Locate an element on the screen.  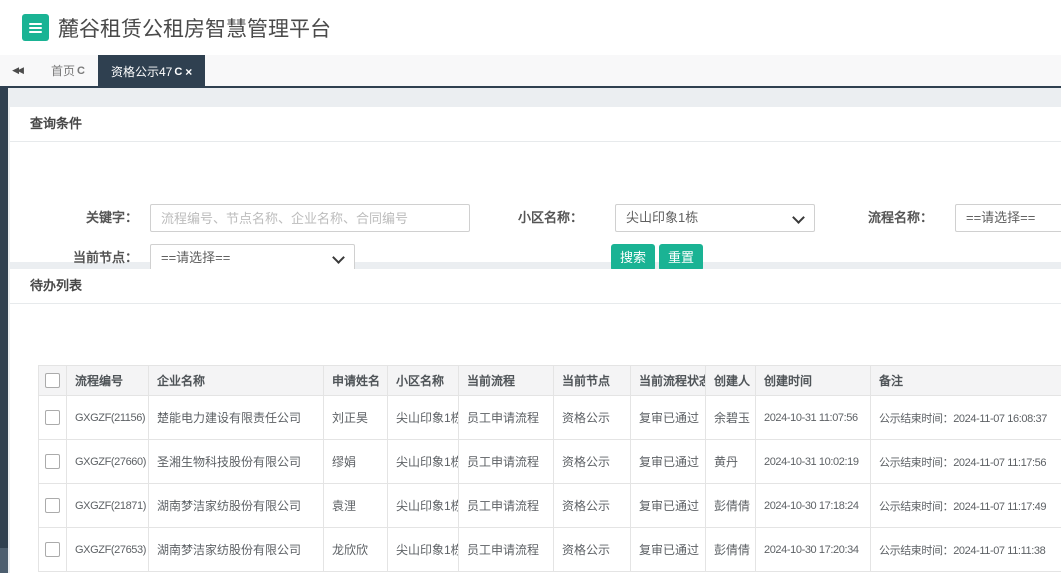
community-select: 尖山印象1栋 is located at coordinates (715, 218).